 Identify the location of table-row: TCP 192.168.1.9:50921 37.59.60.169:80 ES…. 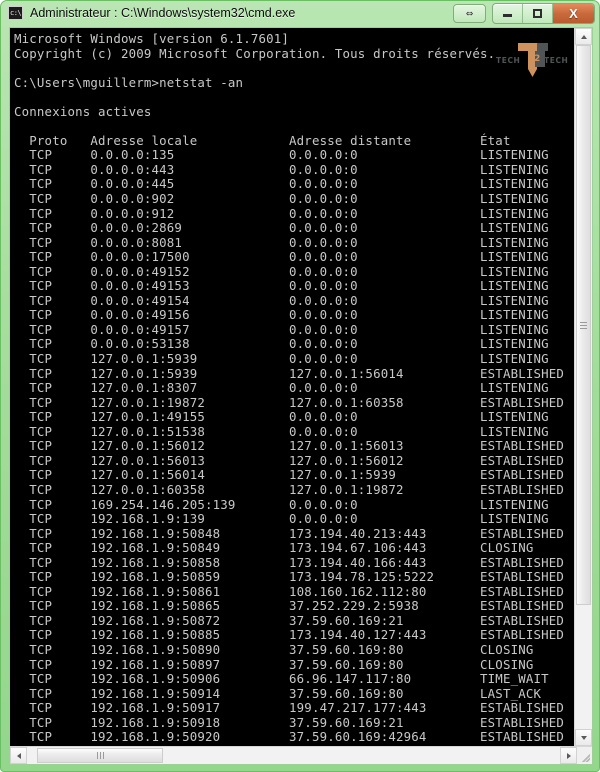
(294, 745).